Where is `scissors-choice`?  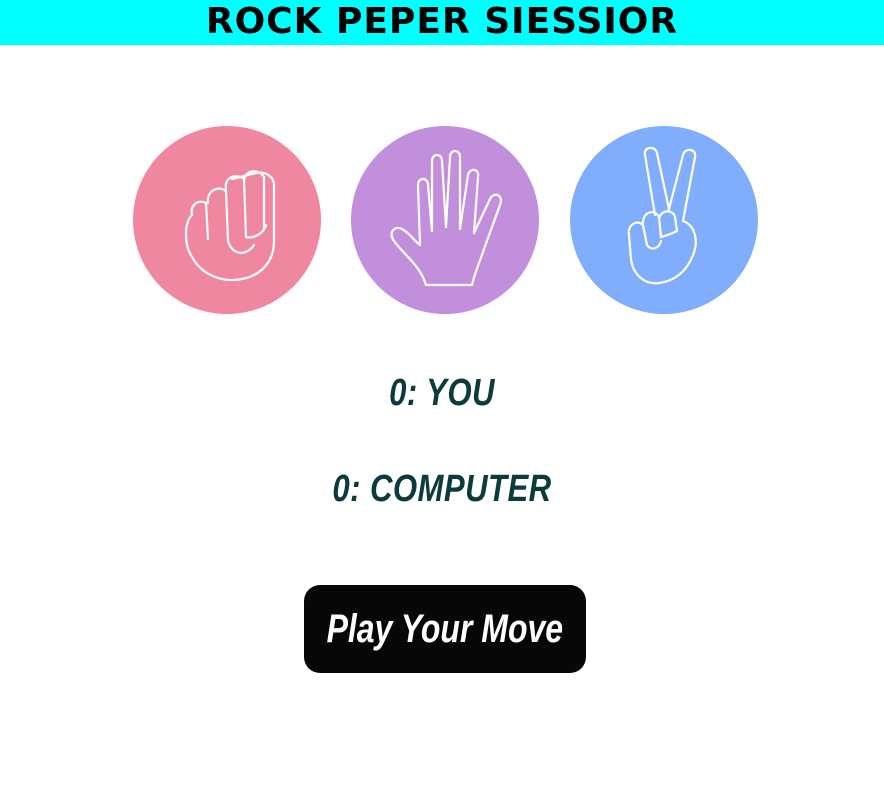 scissors-choice is located at coordinates (664, 220).